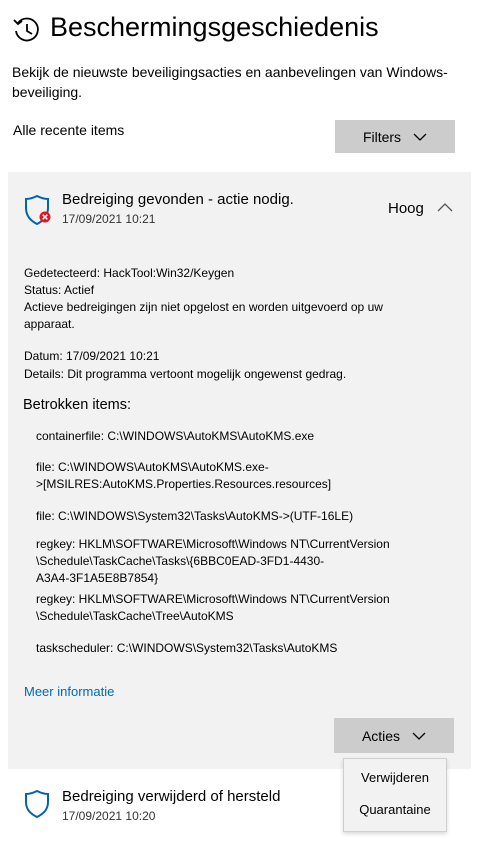 This screenshot has width=499, height=843. I want to click on detected-line: Gedetecteerd: HackTool:Win32/Keygen, so click(129, 273).